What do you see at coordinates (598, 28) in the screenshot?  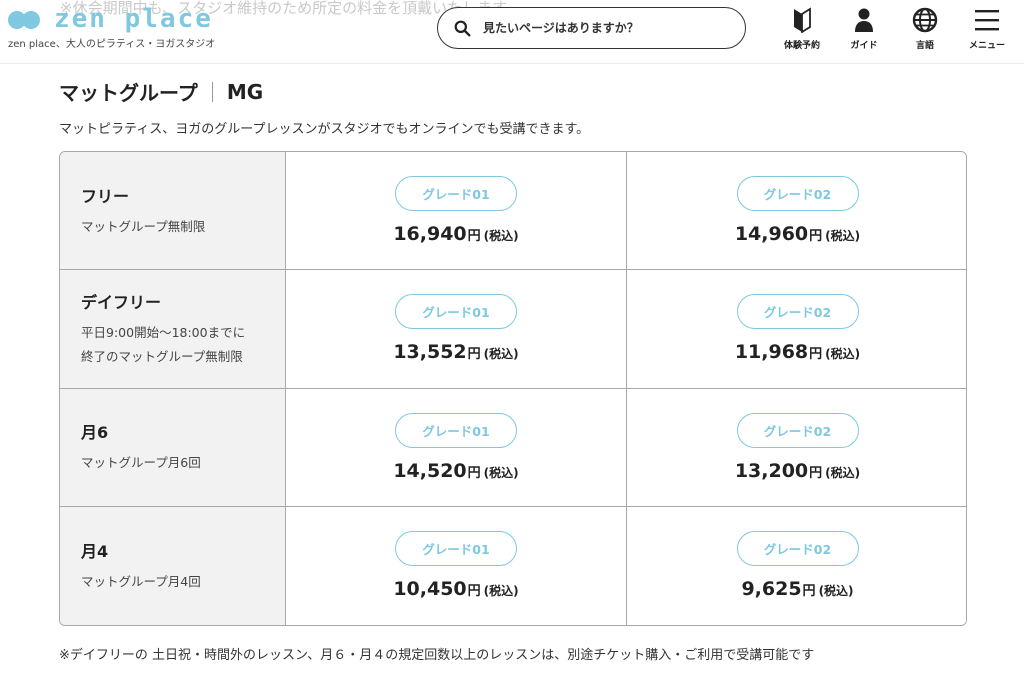 I see `search-input` at bounding box center [598, 28].